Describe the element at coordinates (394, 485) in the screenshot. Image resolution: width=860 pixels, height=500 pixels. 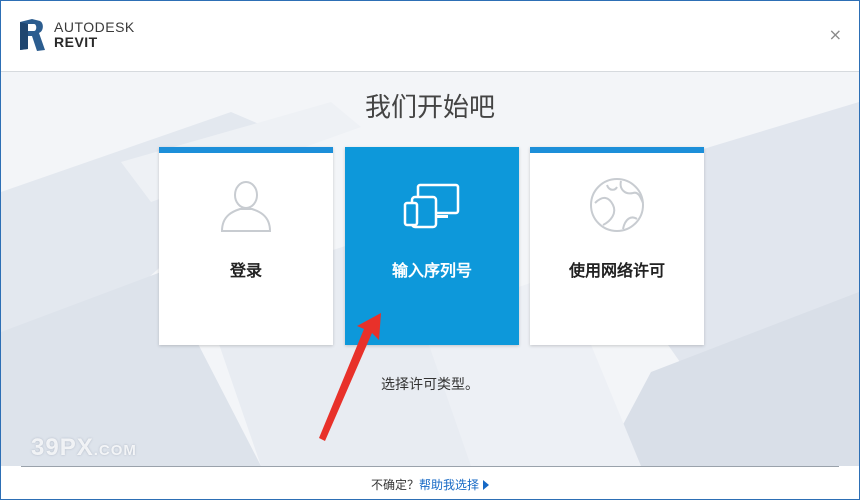
I see `footer-question: 不确定？` at that location.